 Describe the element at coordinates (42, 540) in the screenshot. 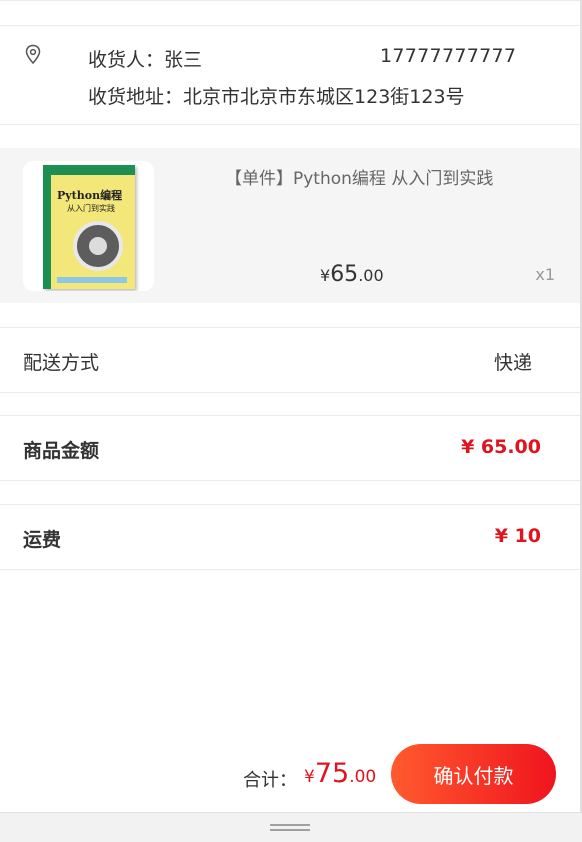

I see `shipping-fee-label: 运费` at that location.